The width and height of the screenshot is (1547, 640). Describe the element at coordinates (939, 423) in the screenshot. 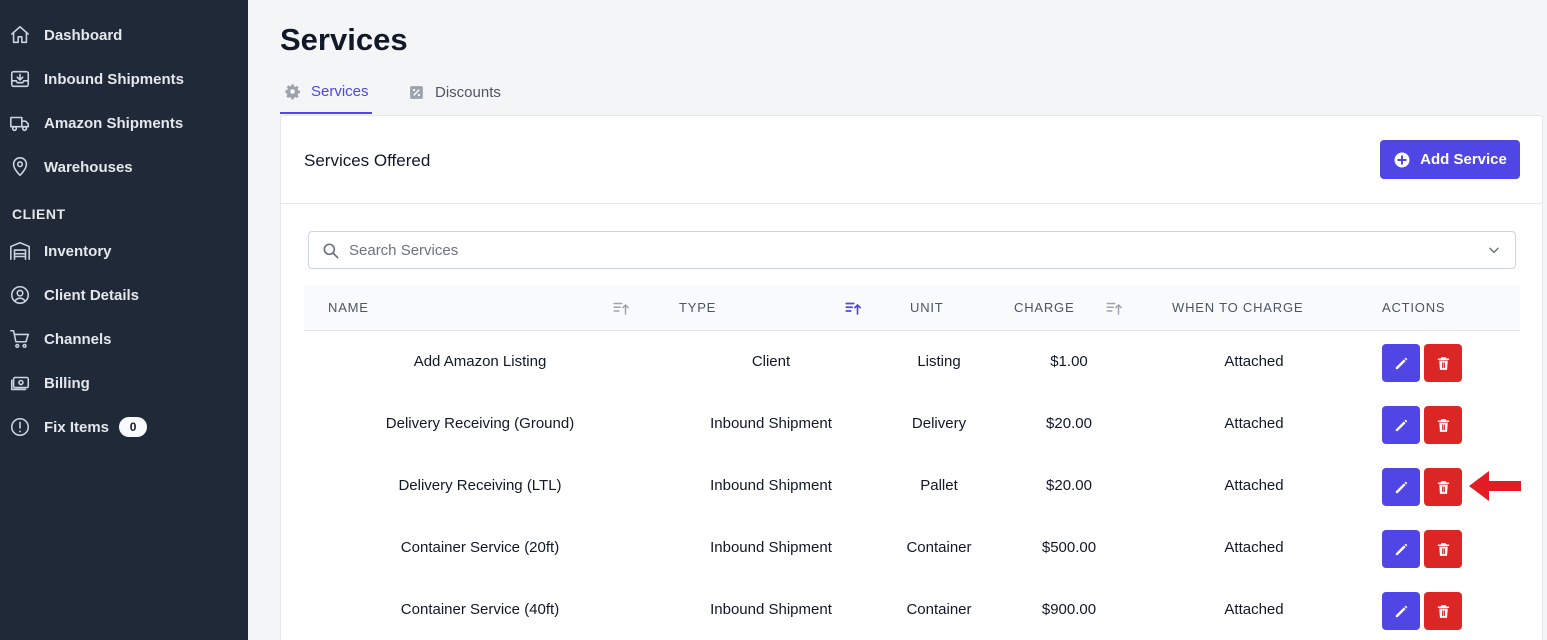

I see `cell-unit: Delivery` at that location.